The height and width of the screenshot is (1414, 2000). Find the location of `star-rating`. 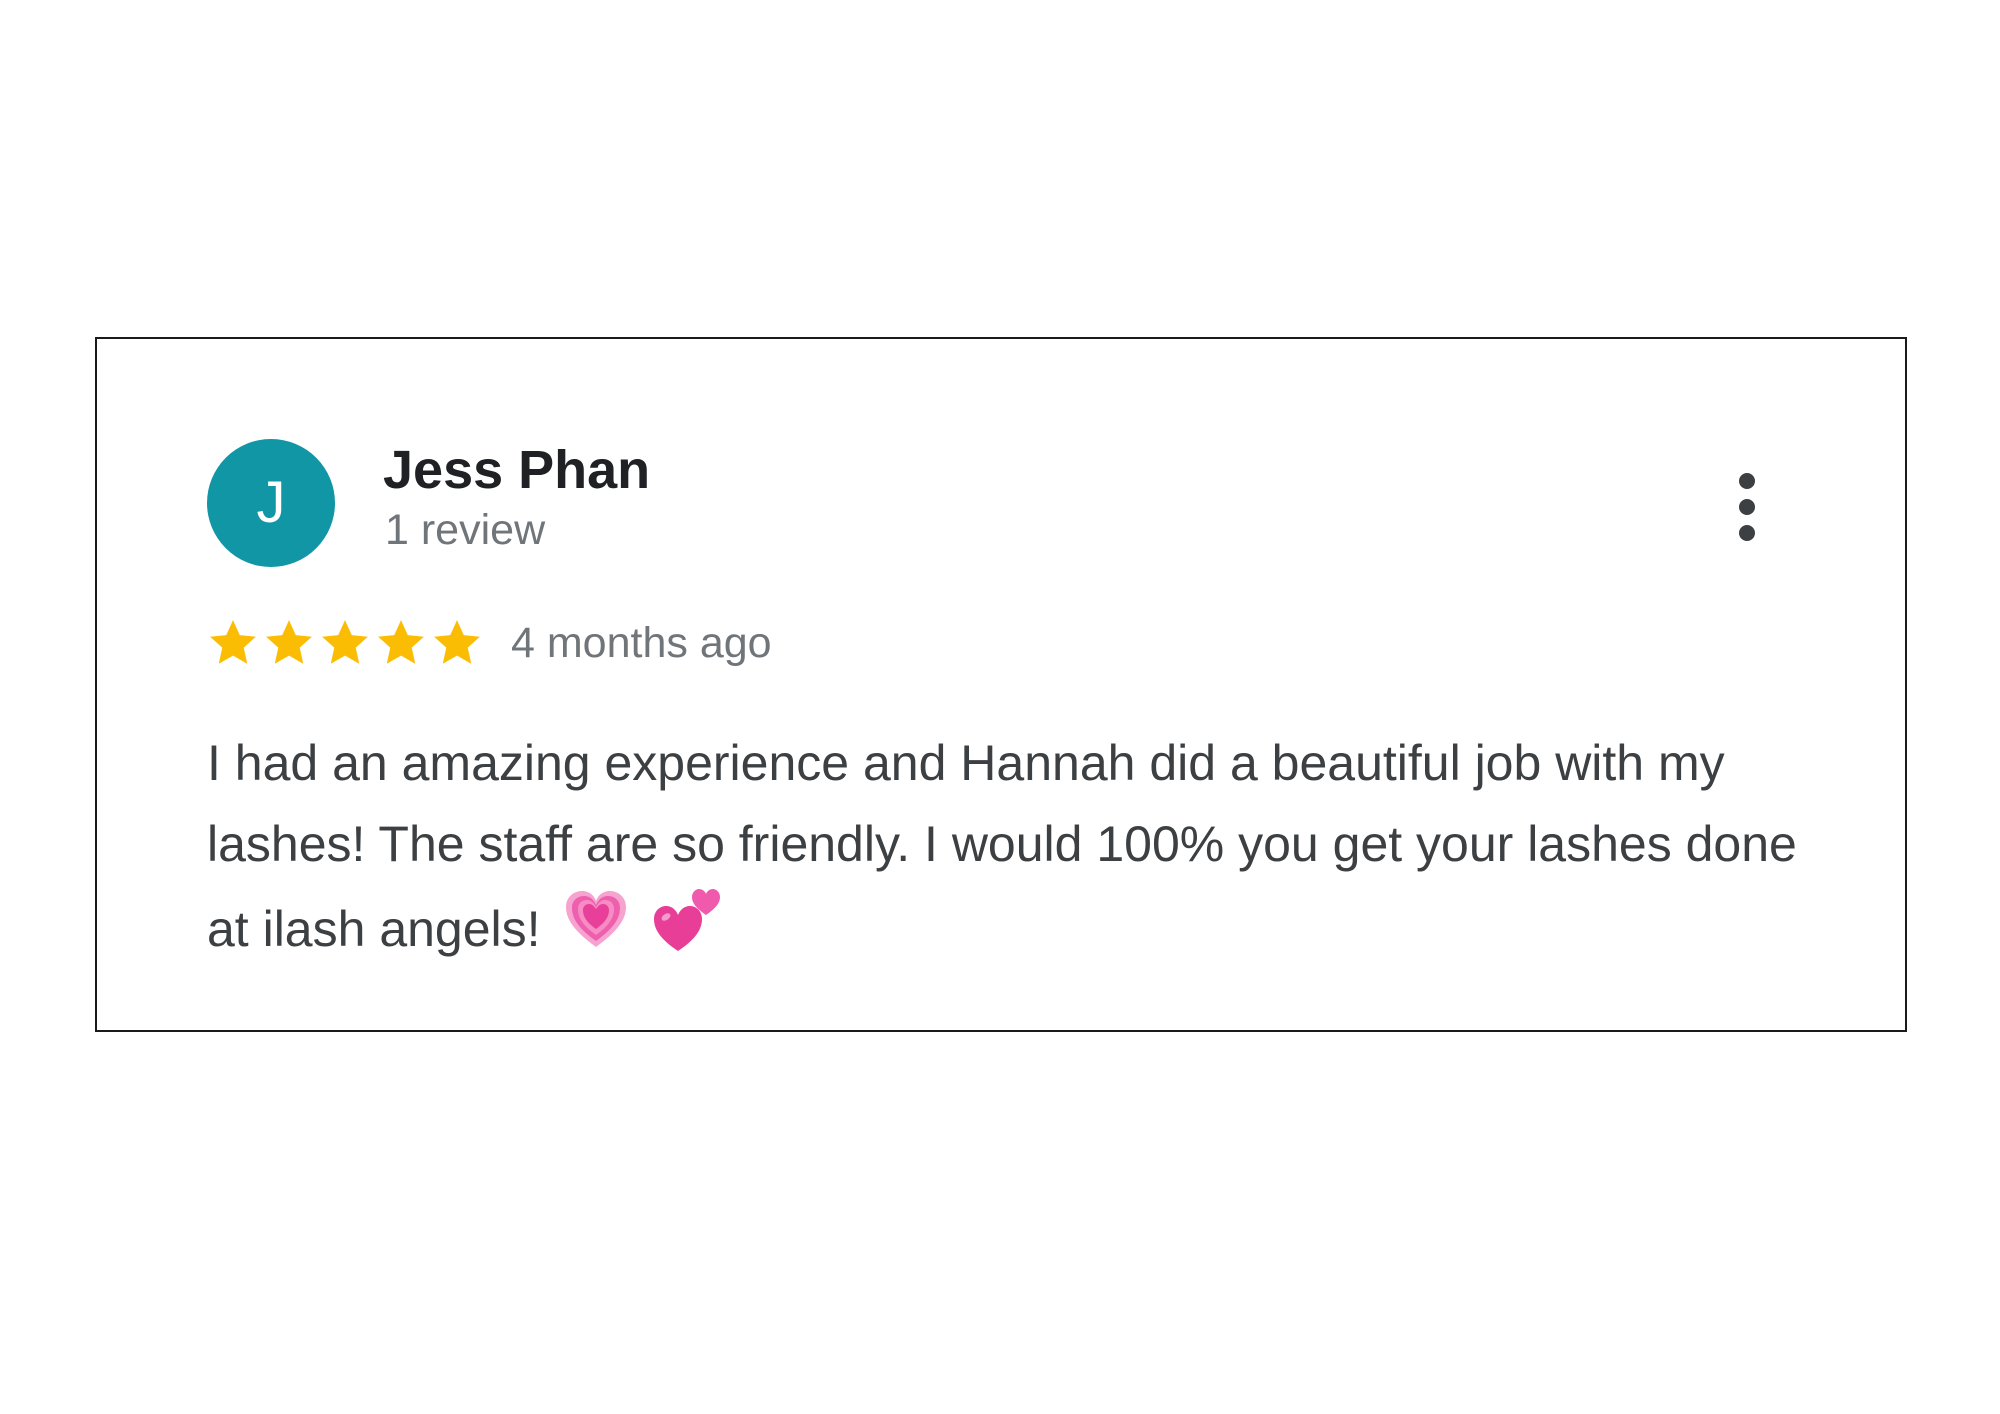

star-rating is located at coordinates (345, 643).